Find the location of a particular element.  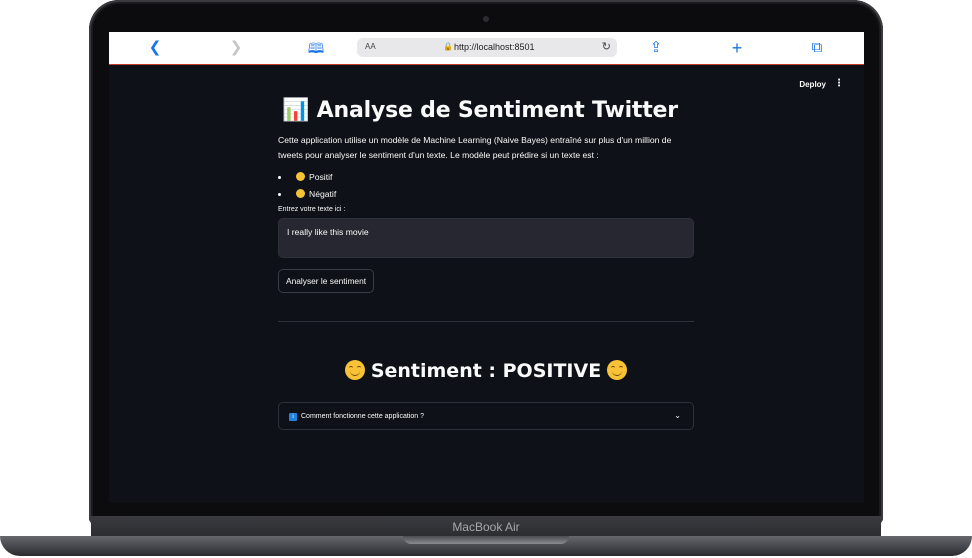

address-bar: AA 🔒 http://localhost:8501 ↻ is located at coordinates (487, 47).